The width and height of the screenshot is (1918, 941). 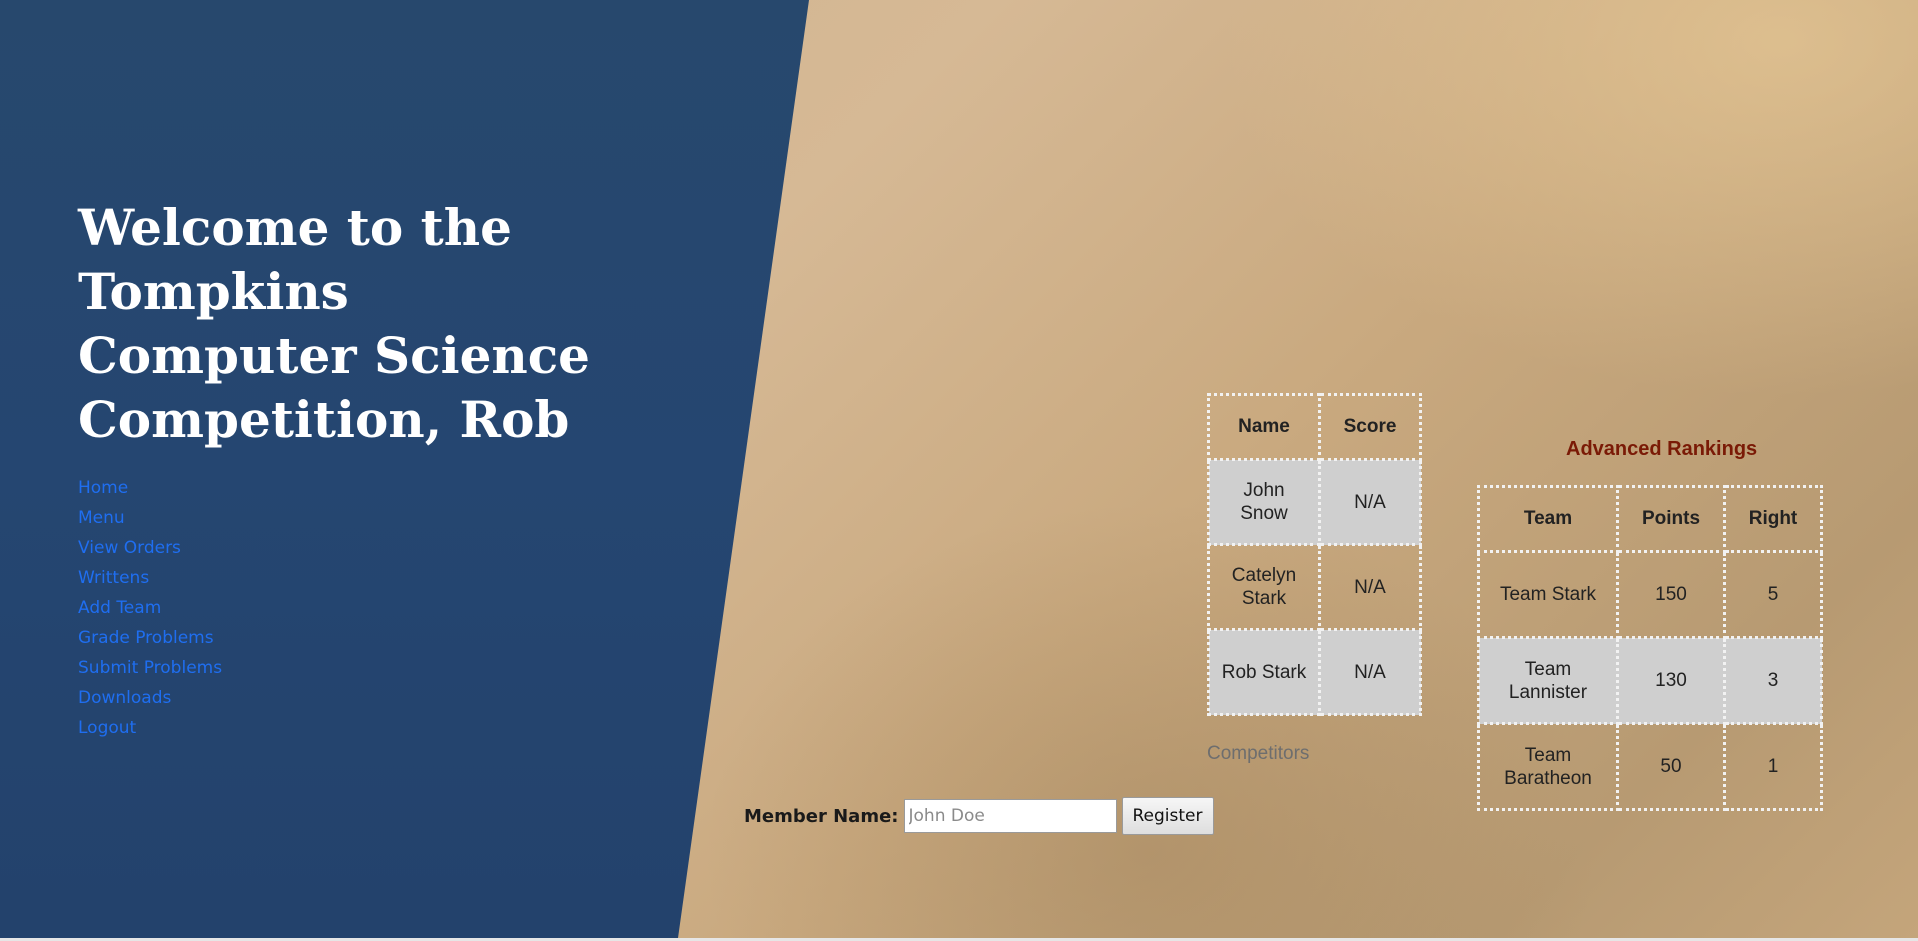 What do you see at coordinates (129, 548) in the screenshot?
I see `nav-link-view-orders: View Orders` at bounding box center [129, 548].